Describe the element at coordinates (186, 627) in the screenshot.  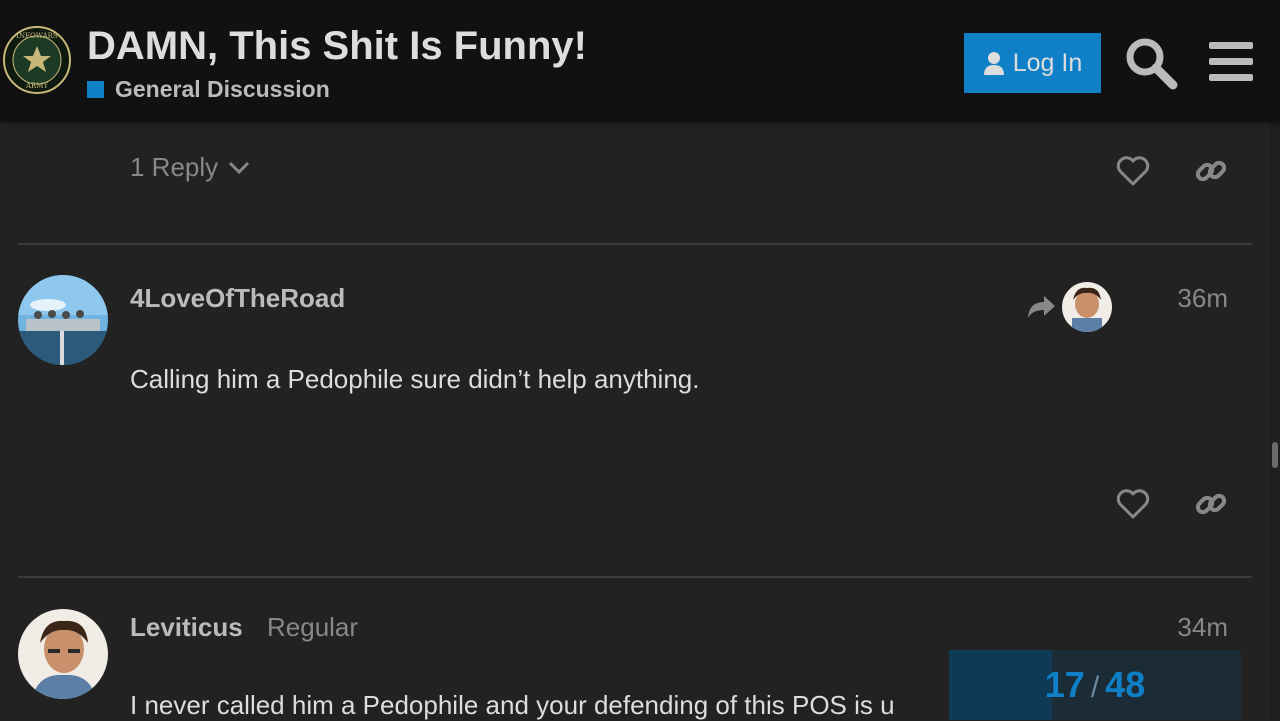
I see `post-username: Leviticus` at that location.